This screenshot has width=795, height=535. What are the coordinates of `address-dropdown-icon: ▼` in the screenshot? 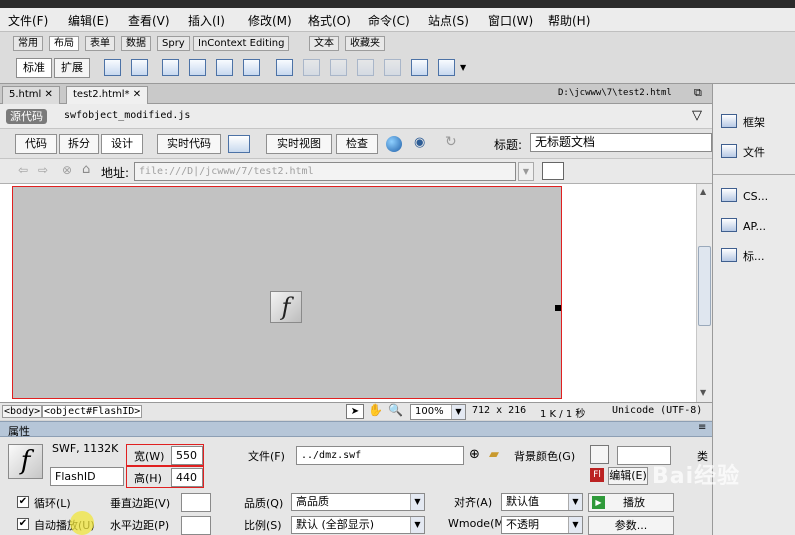 It's located at (526, 171).